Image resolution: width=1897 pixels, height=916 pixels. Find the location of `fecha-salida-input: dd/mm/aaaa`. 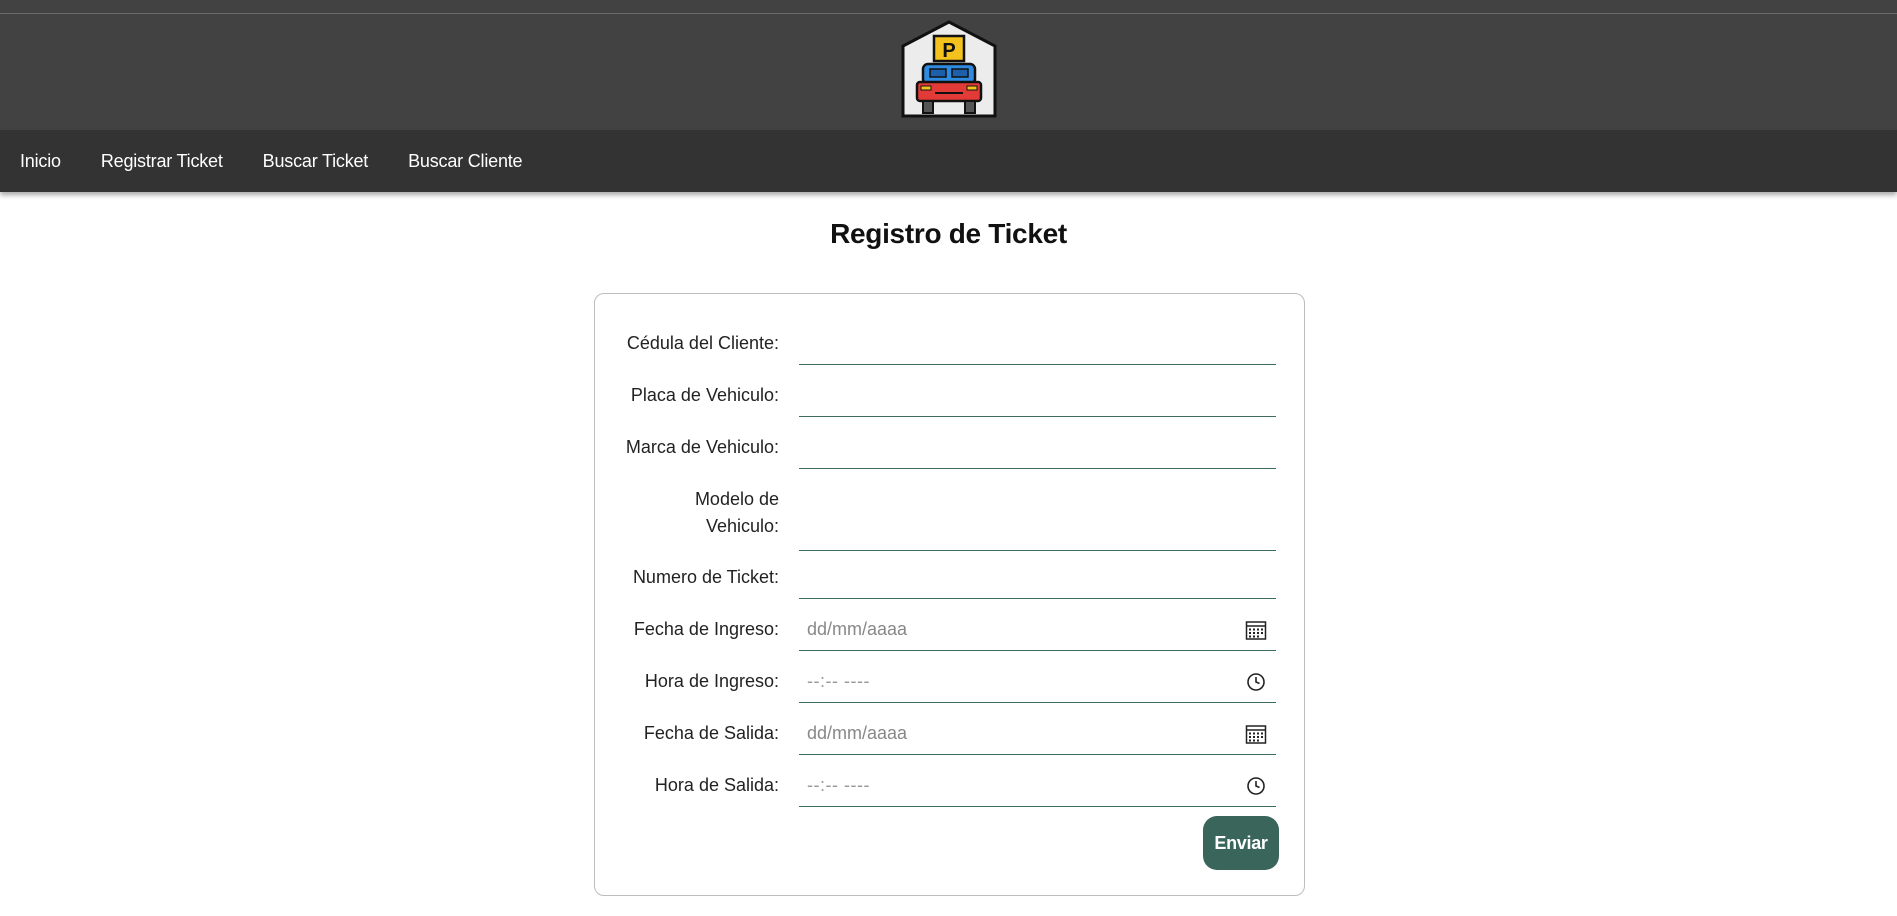

fecha-salida-input: dd/mm/aaaa is located at coordinates (1037, 734).